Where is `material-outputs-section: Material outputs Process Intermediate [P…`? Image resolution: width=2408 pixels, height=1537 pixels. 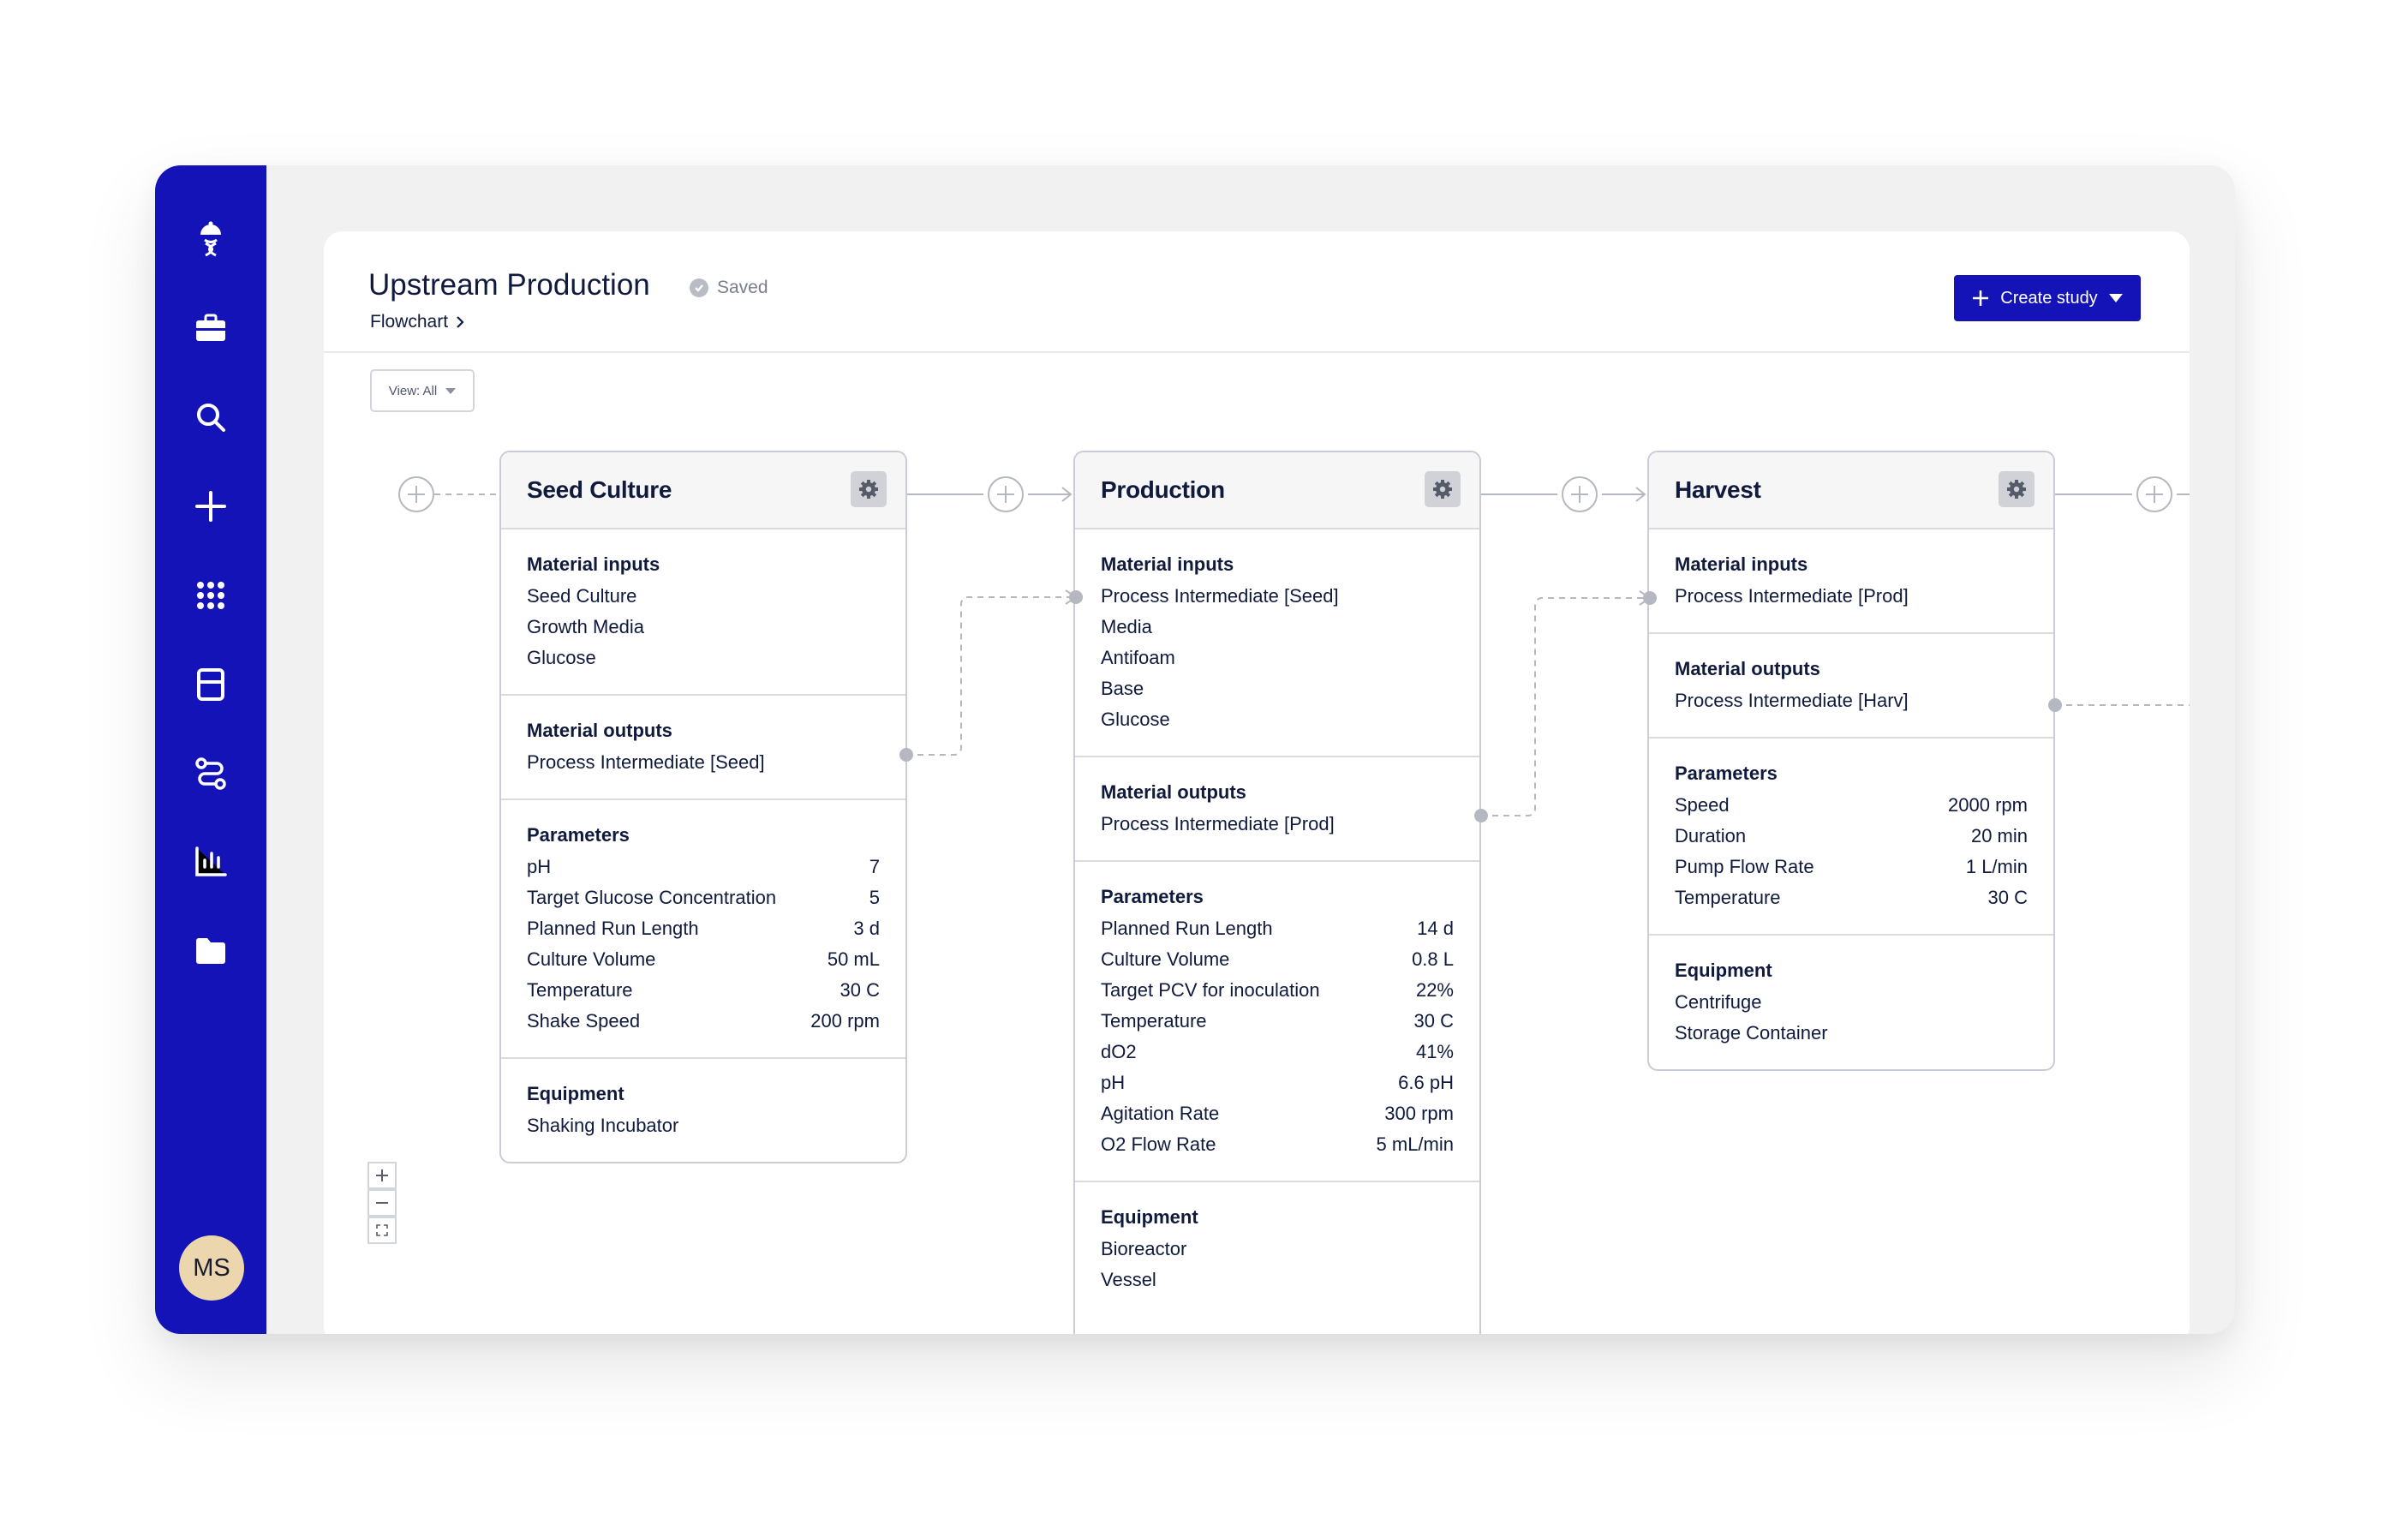 material-outputs-section: Material outputs Process Intermediate [P… is located at coordinates (1277, 810).